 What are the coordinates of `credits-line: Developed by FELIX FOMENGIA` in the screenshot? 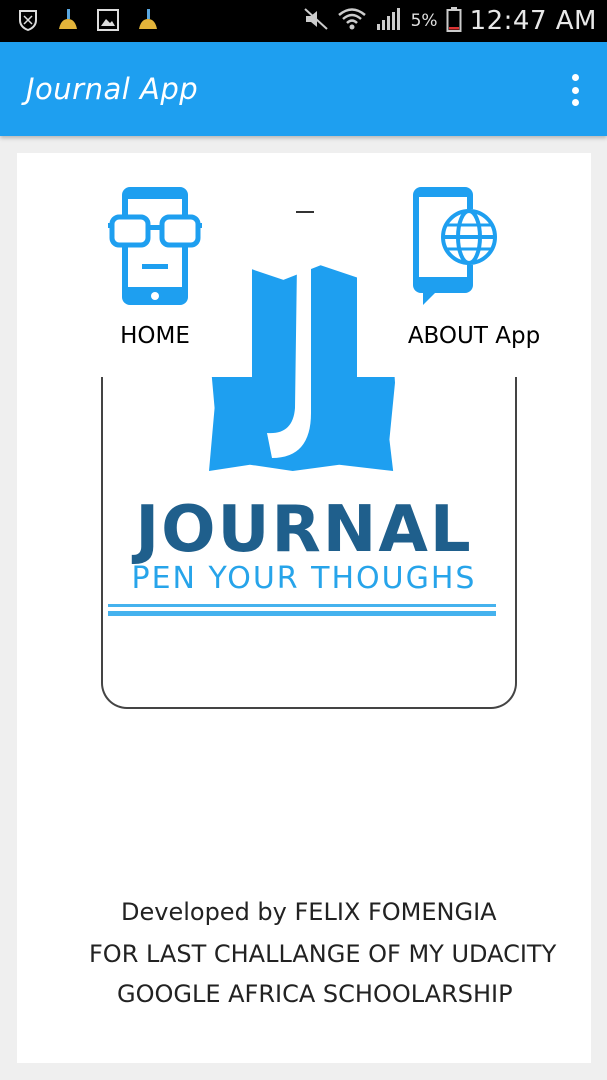 It's located at (309, 912).